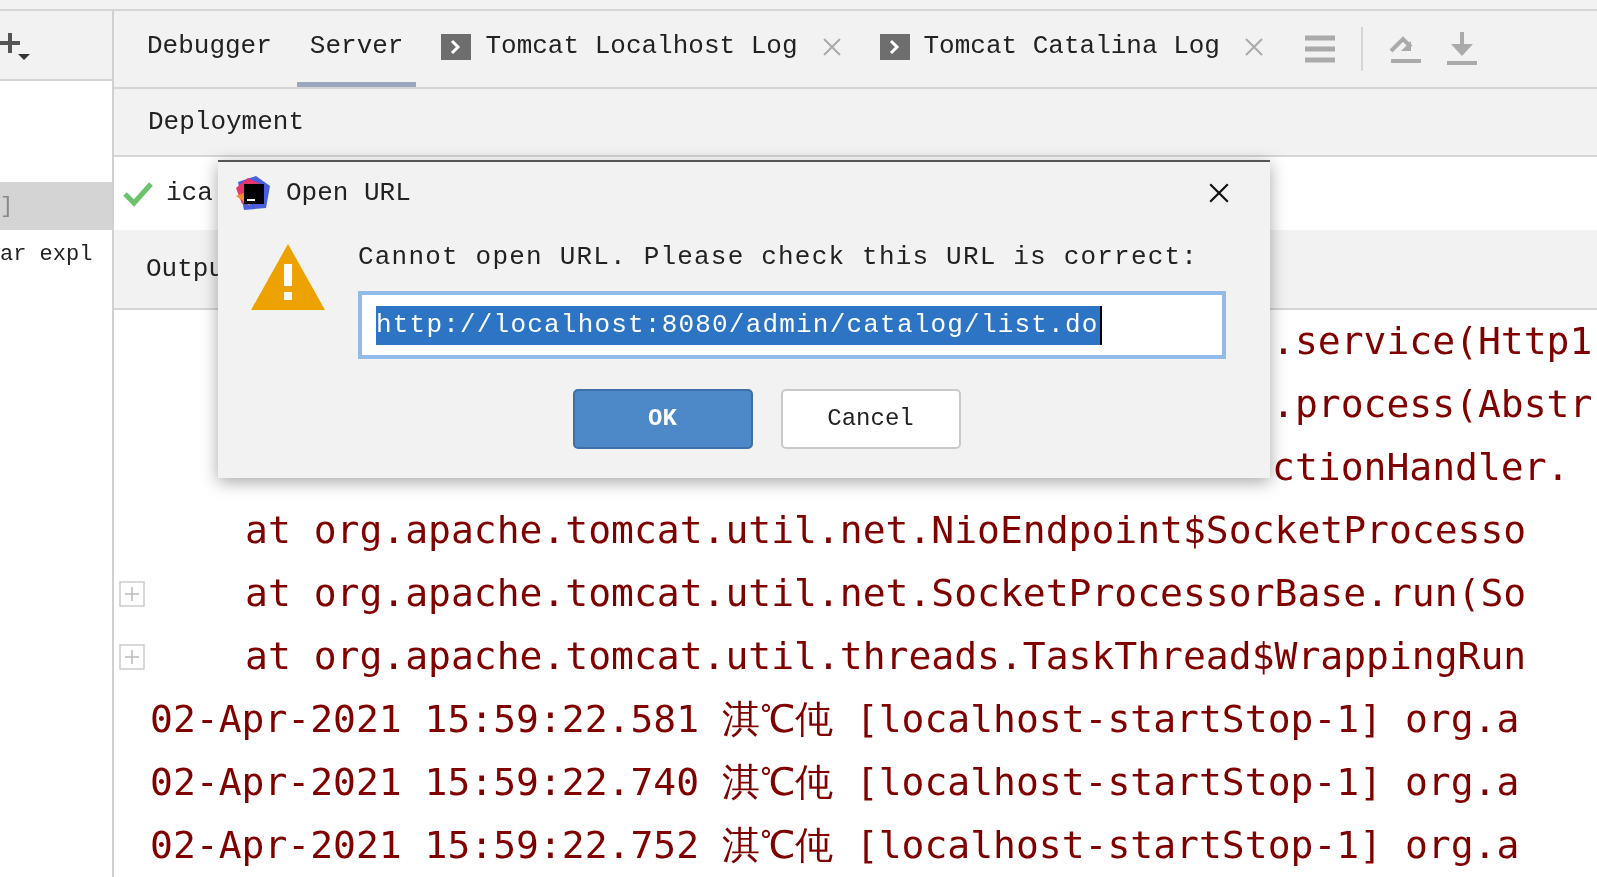  Describe the element at coordinates (835, 719) in the screenshot. I see `log-line: 02-Apr-2021 15:59:22.581 淇℃伅 [localhost-startStop-1] org.a` at that location.